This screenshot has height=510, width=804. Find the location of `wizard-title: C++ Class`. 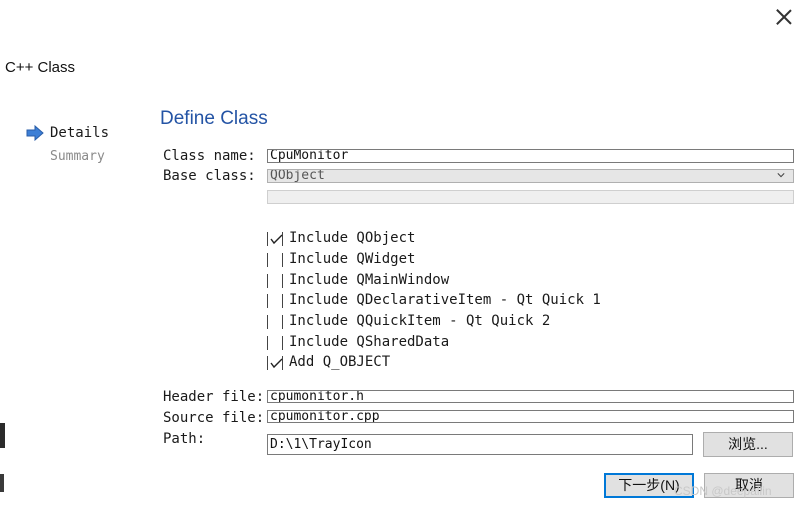

wizard-title: C++ Class is located at coordinates (40, 67).